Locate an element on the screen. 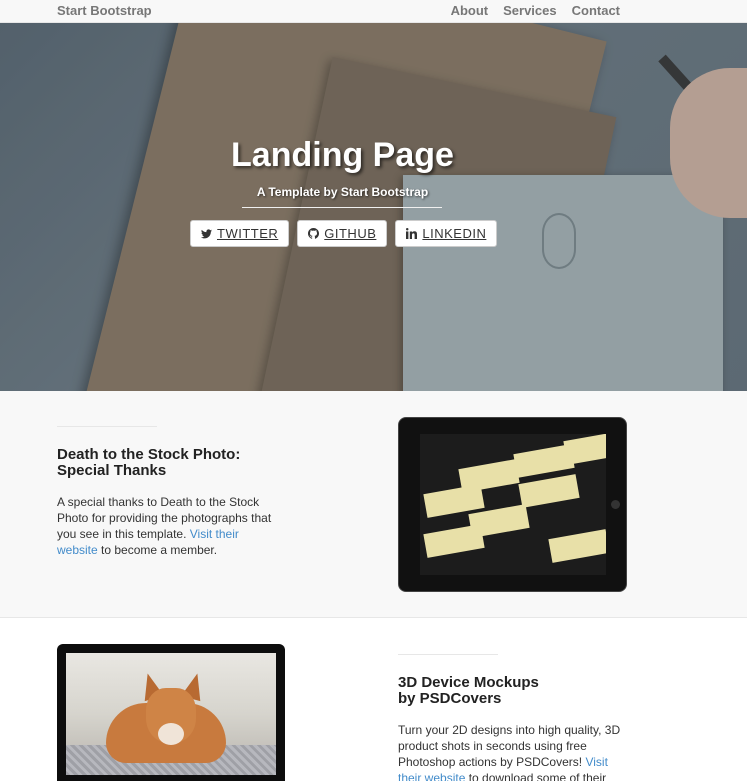 The image size is (747, 781). section-1-heading-line2: Special Thanks is located at coordinates (112, 470).